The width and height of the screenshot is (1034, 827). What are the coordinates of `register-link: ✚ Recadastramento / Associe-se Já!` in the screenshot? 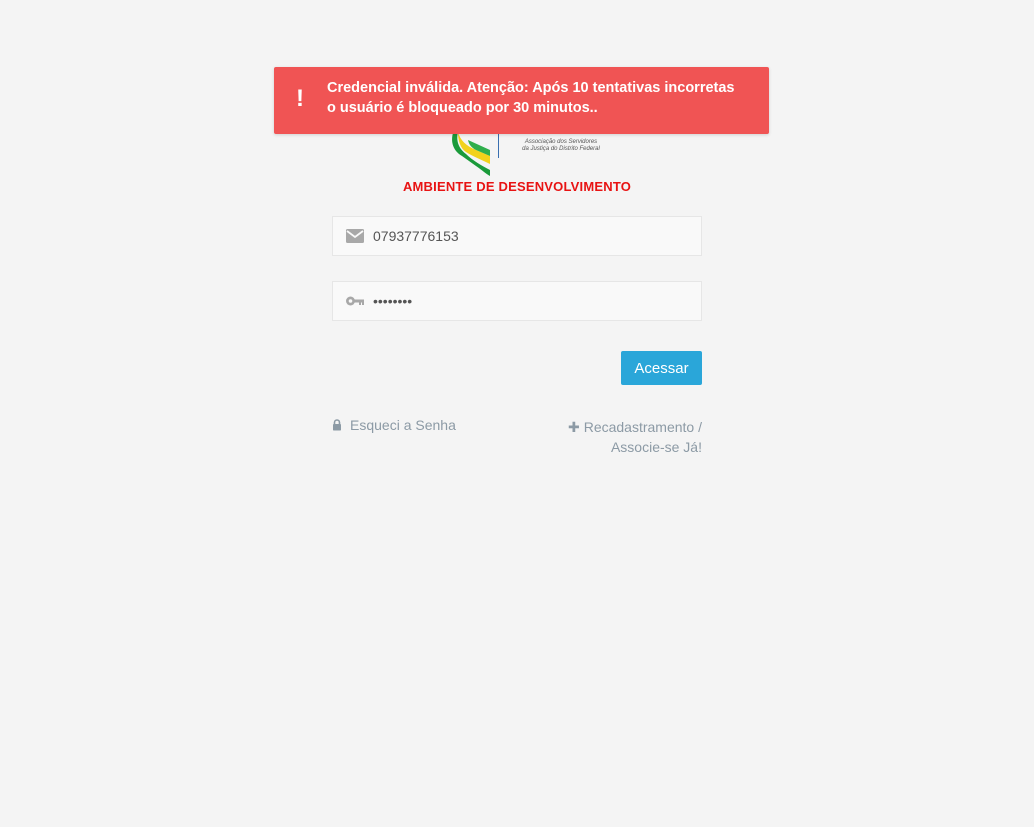 It's located at (621, 437).